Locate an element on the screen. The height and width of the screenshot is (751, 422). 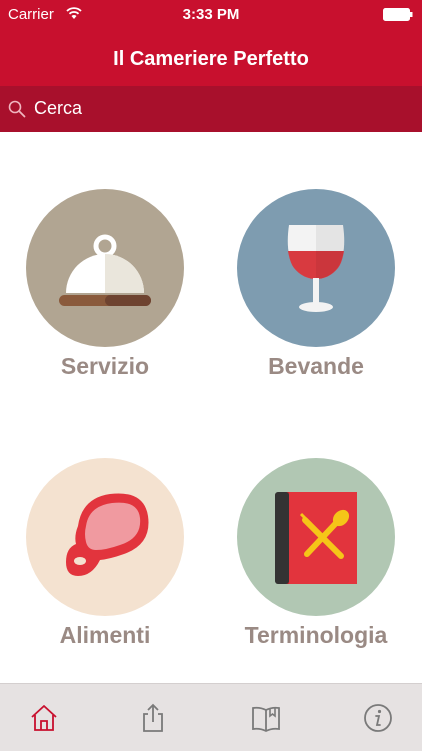
page-title: Il Cameriere Perfetto is located at coordinates (211, 59).